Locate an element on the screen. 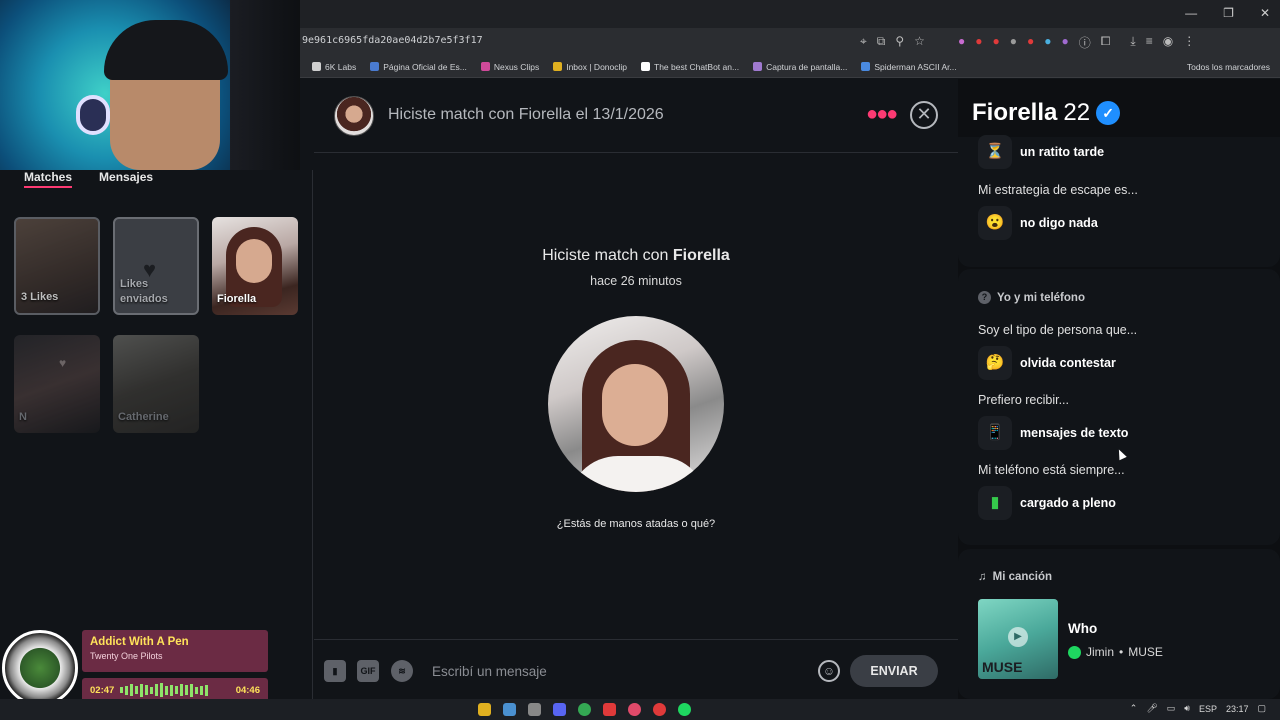  close-window-icon: ✕ is located at coordinates (1265, 13).